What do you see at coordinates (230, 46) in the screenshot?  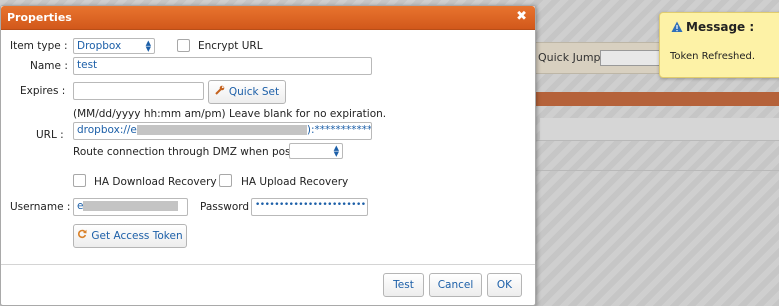 I see `encrypt-url-label: Encrypt URL` at bounding box center [230, 46].